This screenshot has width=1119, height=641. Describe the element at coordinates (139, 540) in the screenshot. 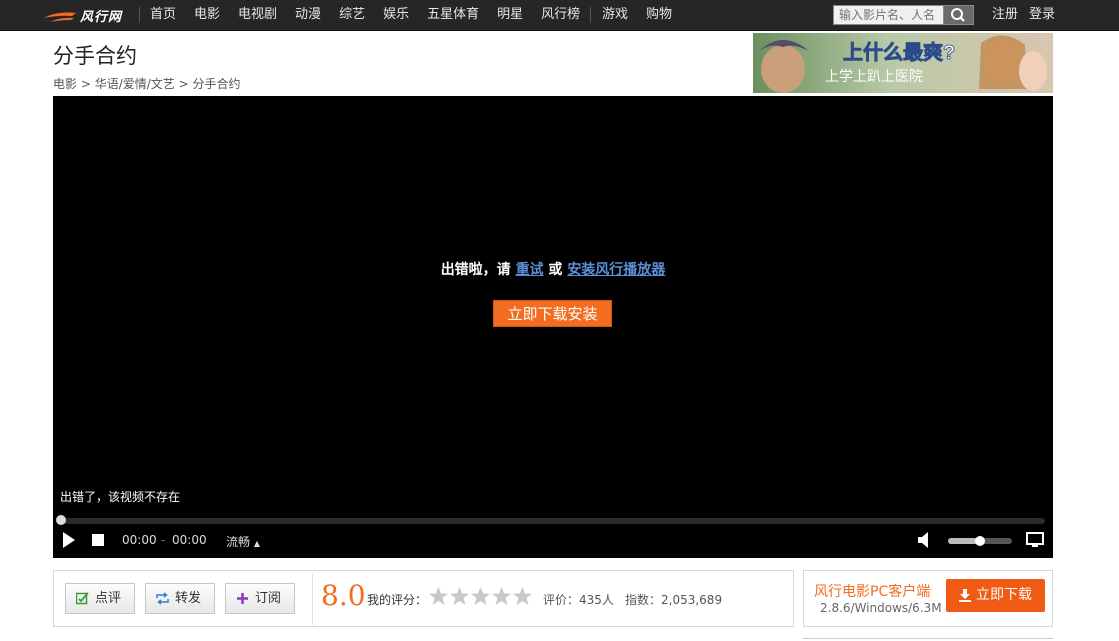

I see `time-current: 00:00` at that location.